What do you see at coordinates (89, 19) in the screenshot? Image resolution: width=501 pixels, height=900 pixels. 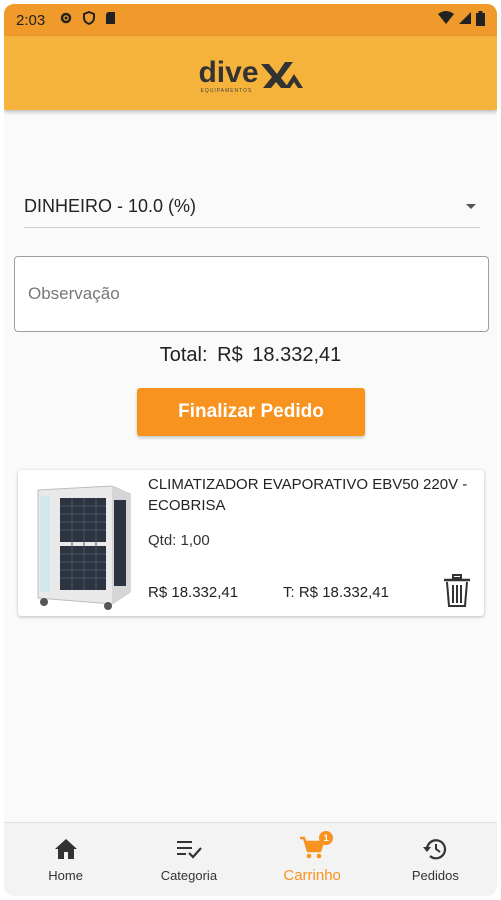 I see `shield-status-icon` at bounding box center [89, 19].